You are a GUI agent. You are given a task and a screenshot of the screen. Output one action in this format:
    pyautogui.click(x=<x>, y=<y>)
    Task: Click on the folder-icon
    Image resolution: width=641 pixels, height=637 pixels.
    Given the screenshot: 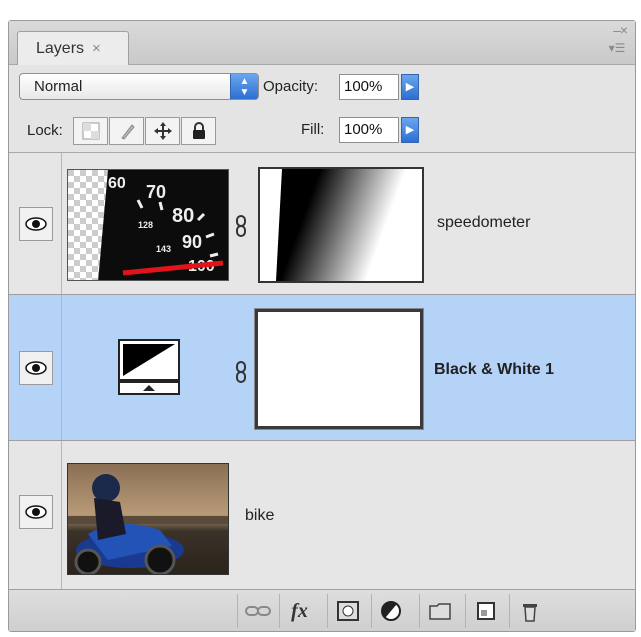 What is the action you would take?
    pyautogui.click(x=439, y=611)
    